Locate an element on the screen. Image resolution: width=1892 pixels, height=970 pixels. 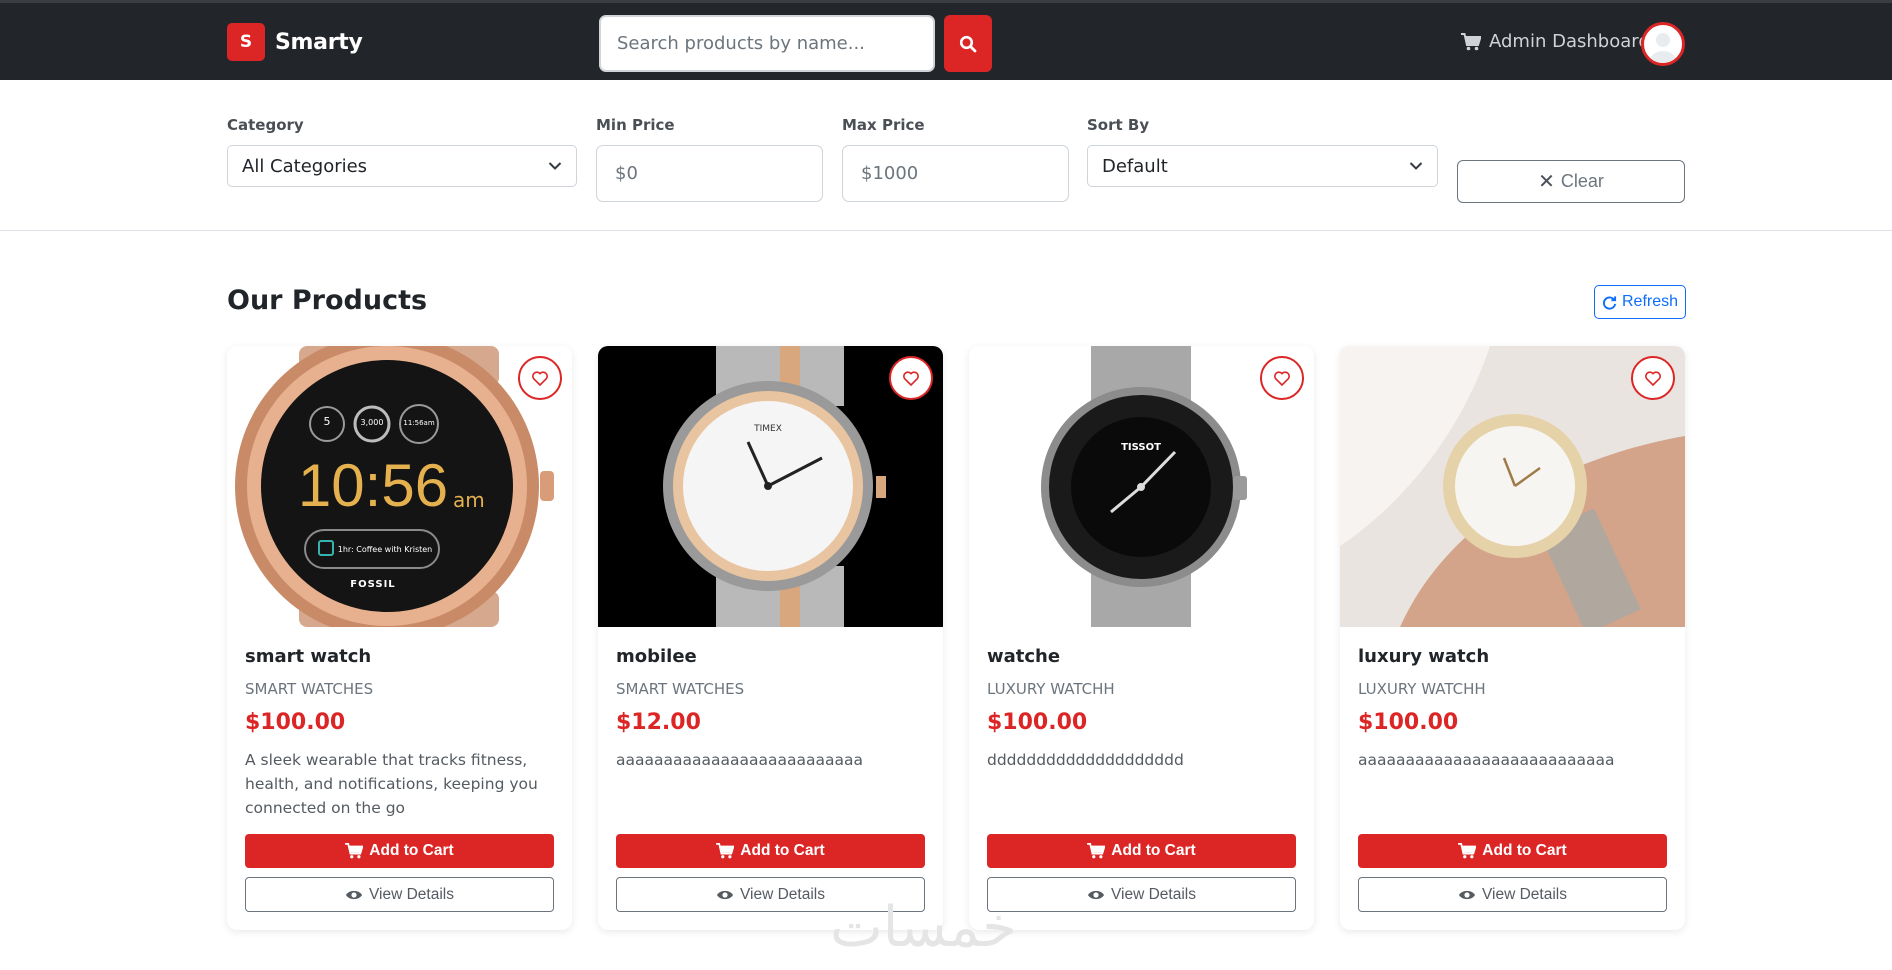
refresh-icon is located at coordinates (1610, 302).